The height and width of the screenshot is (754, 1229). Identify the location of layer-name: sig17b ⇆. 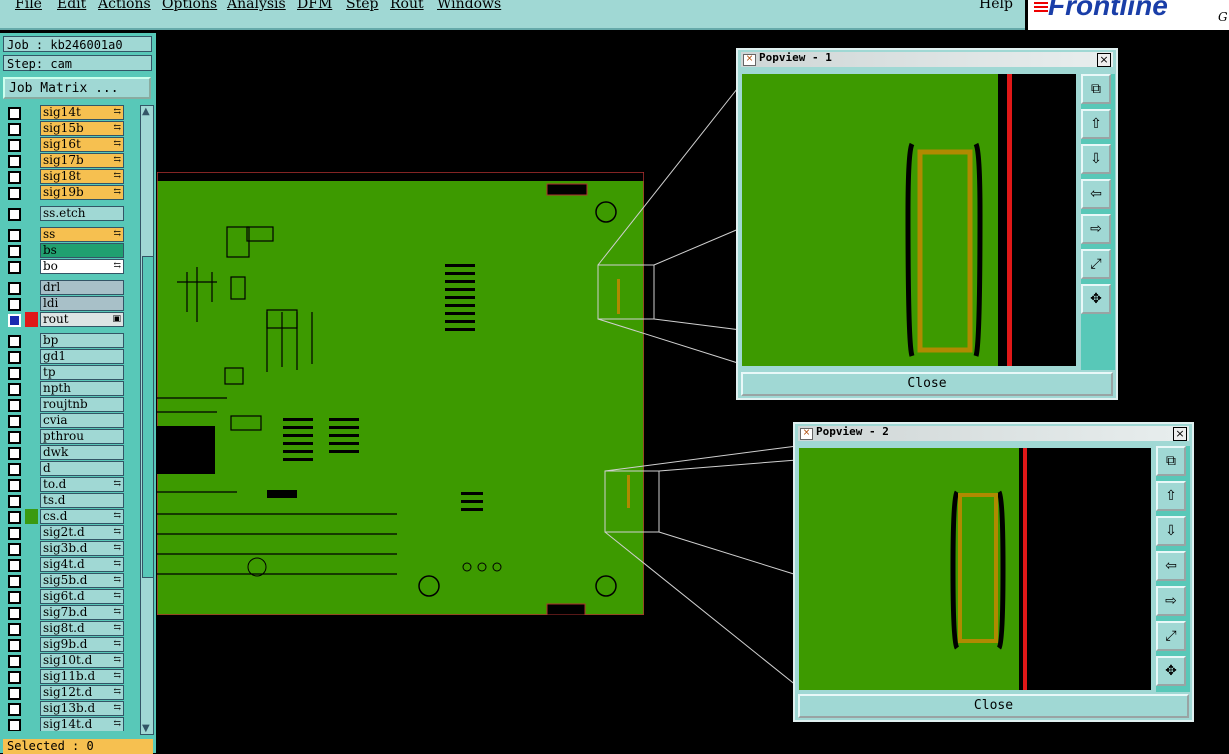
(82, 160).